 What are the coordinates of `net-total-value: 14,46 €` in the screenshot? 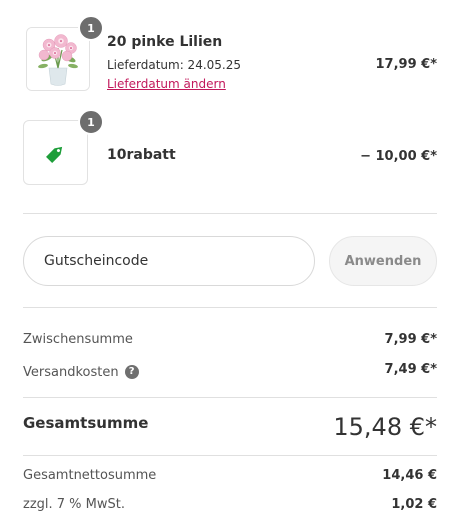 It's located at (409, 475).